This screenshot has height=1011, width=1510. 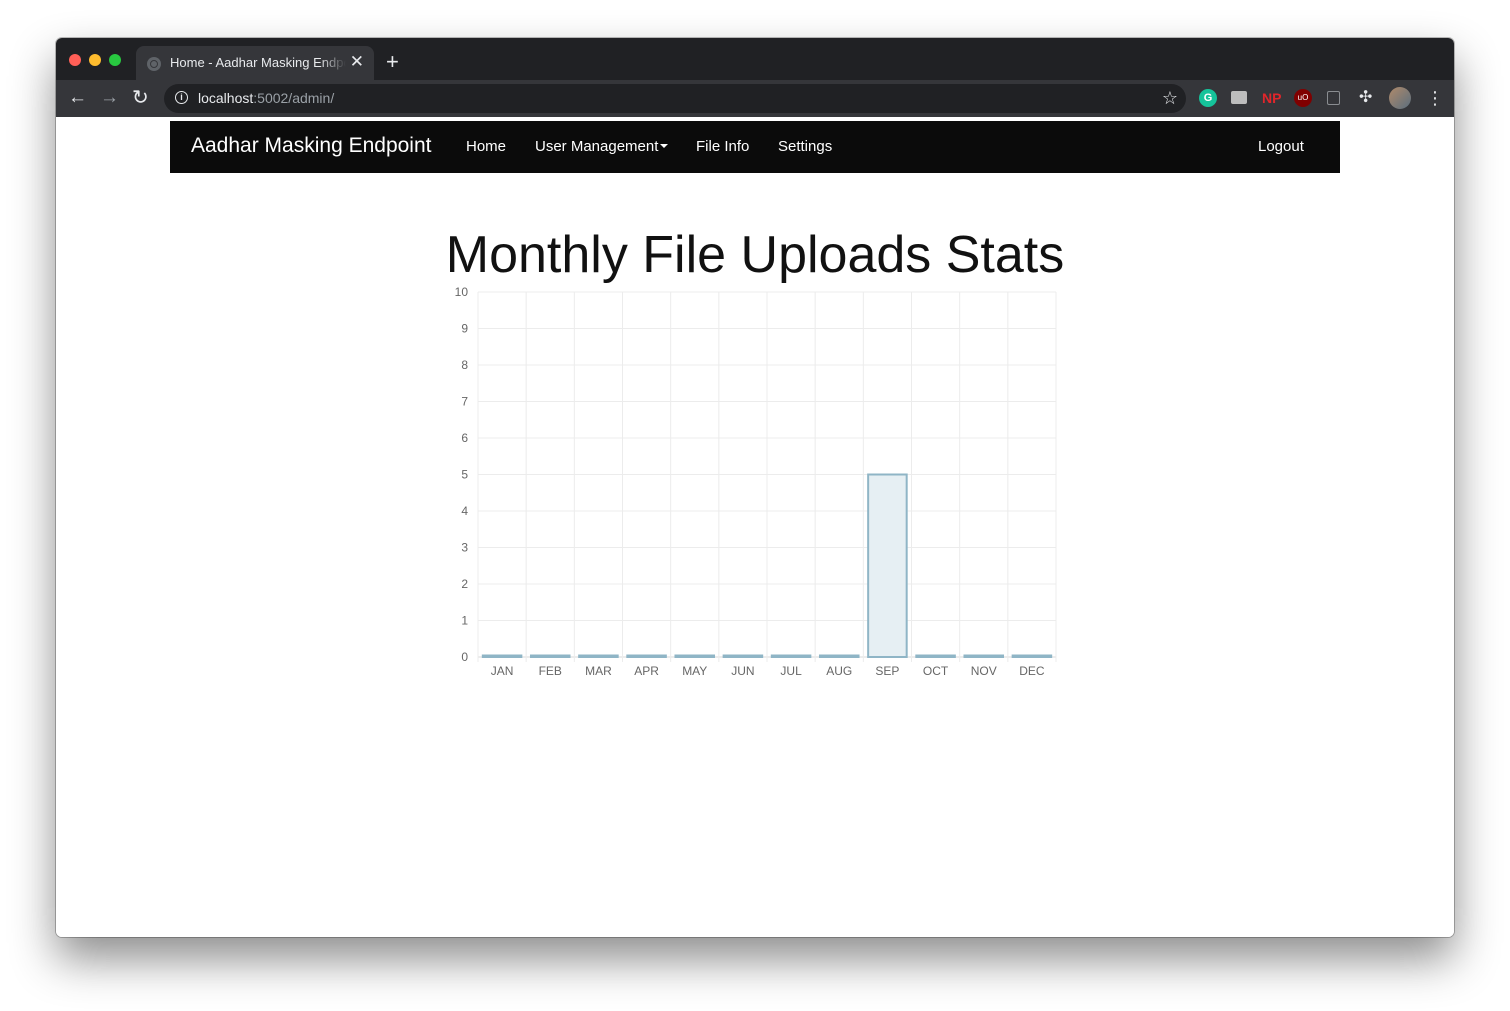 I want to click on close-window-button, so click(x=75, y=60).